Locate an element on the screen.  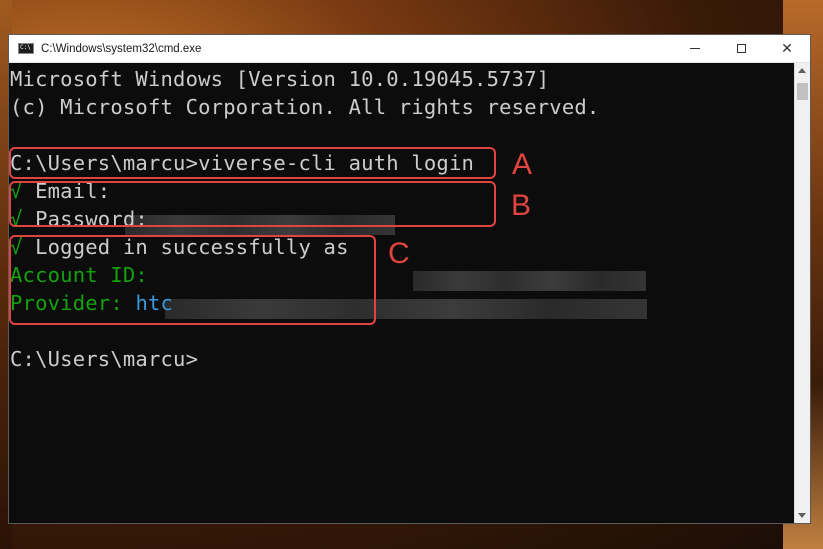
maximize-icon is located at coordinates (741, 48).